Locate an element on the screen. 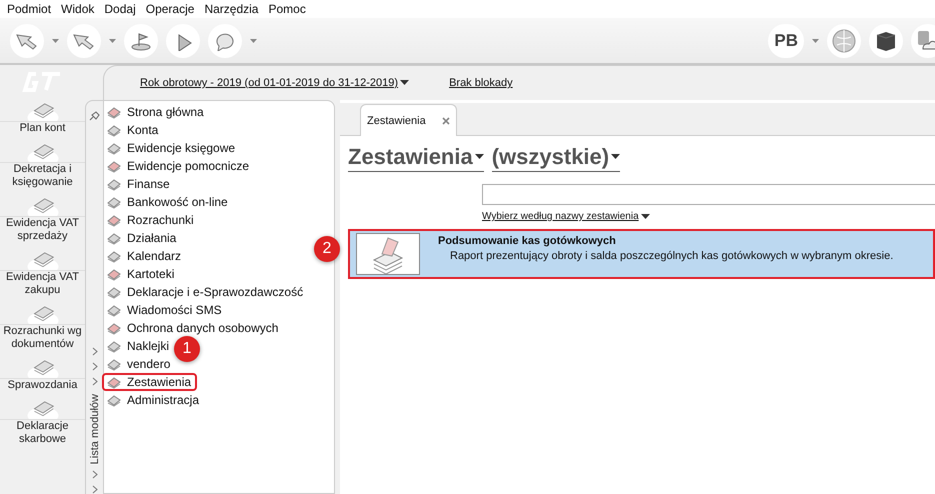  module-item: Działania is located at coordinates (142, 238).